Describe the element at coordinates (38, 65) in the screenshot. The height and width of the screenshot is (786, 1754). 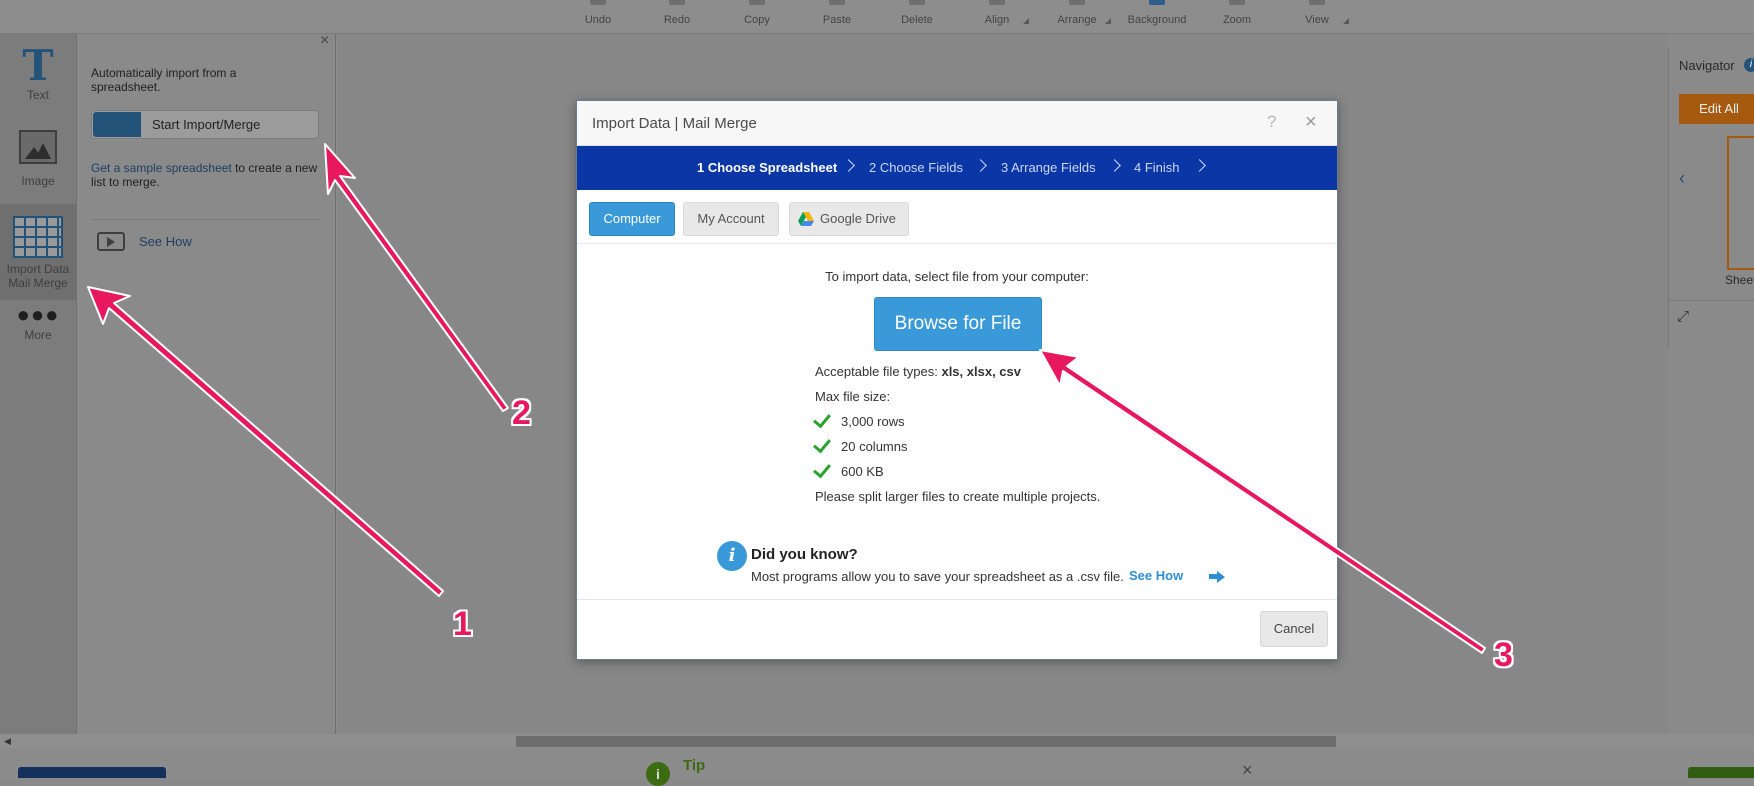
I see `text-icon: T` at that location.